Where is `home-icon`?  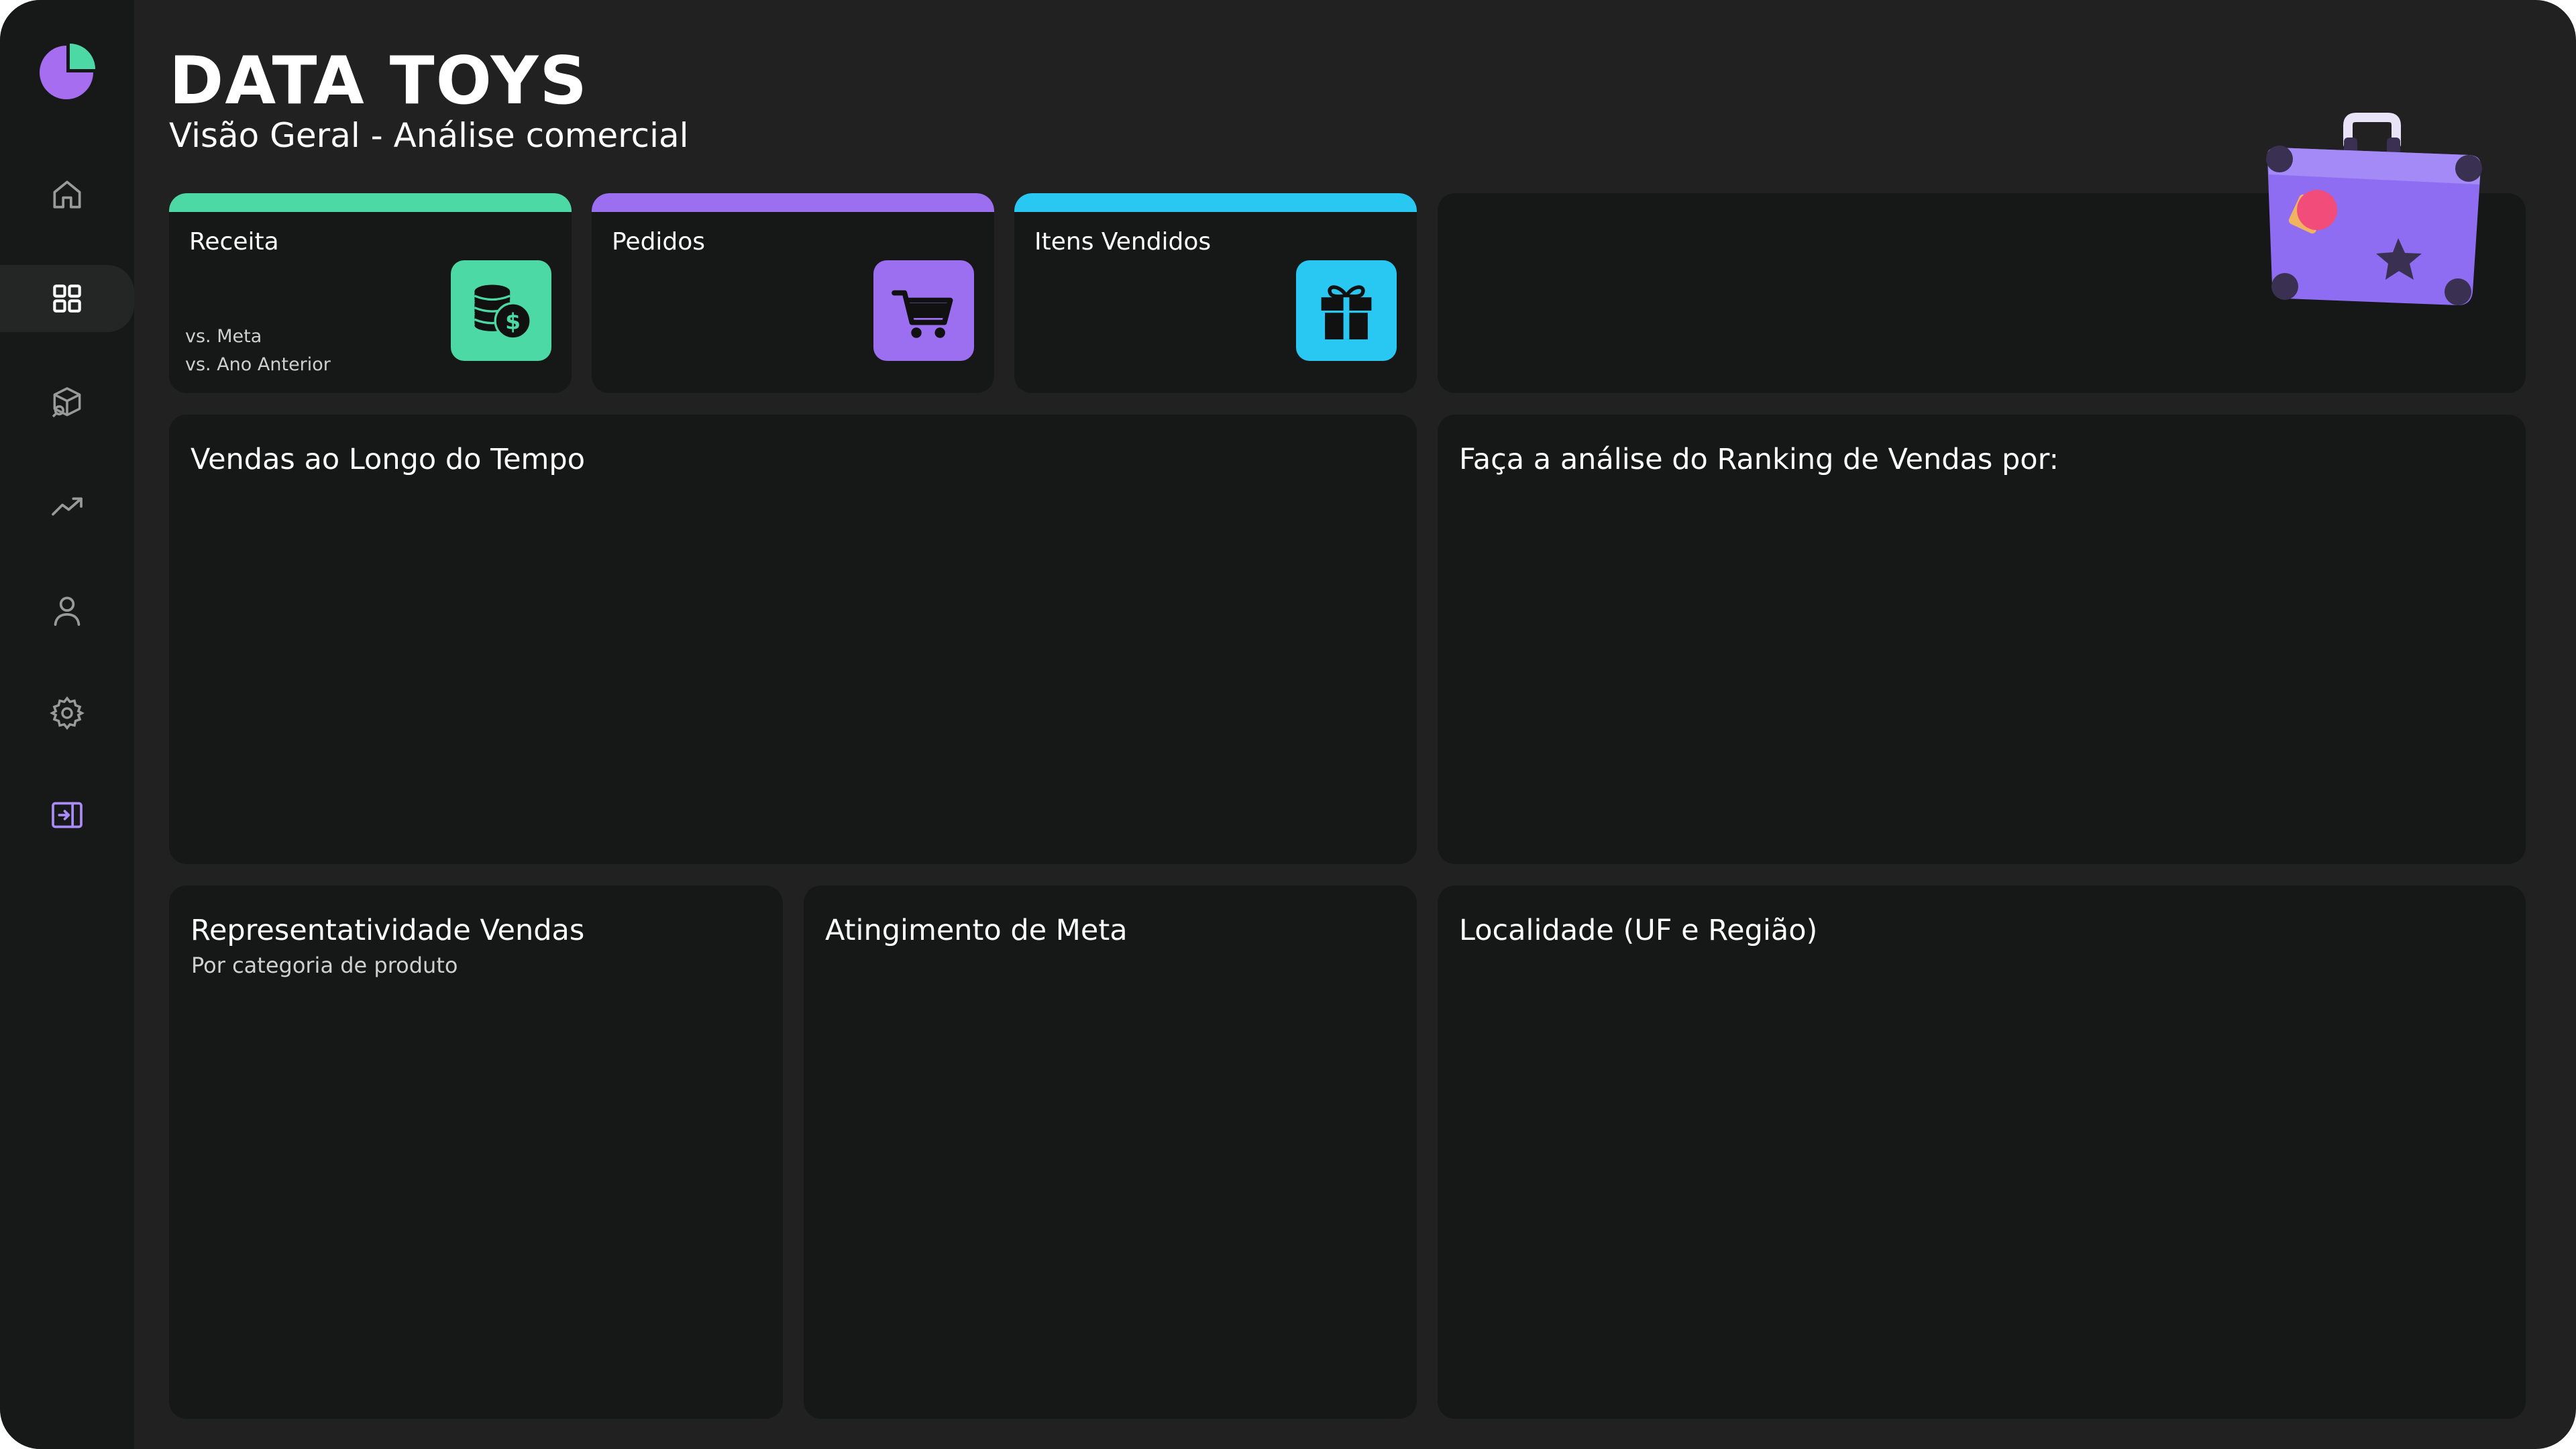 home-icon is located at coordinates (67, 194).